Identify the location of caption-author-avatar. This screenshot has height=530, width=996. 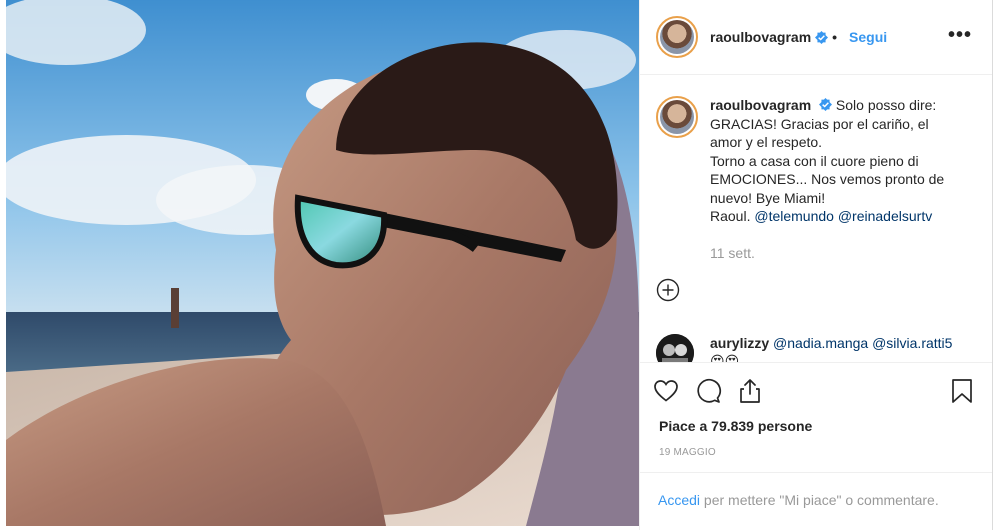
(677, 117).